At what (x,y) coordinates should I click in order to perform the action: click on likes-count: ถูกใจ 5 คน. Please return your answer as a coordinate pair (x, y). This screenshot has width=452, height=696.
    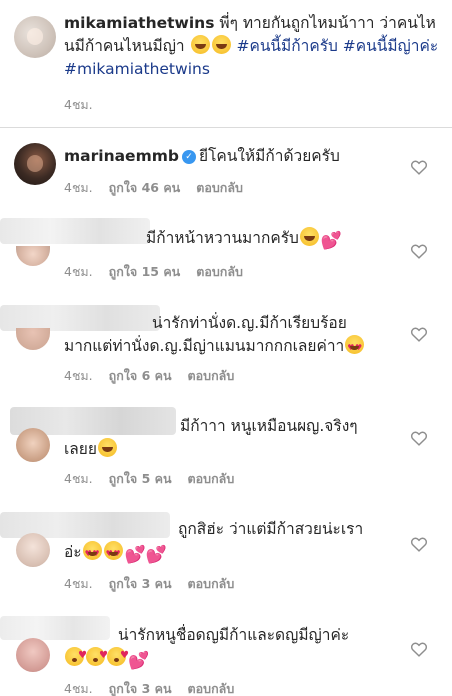
    Looking at the image, I should click on (140, 479).